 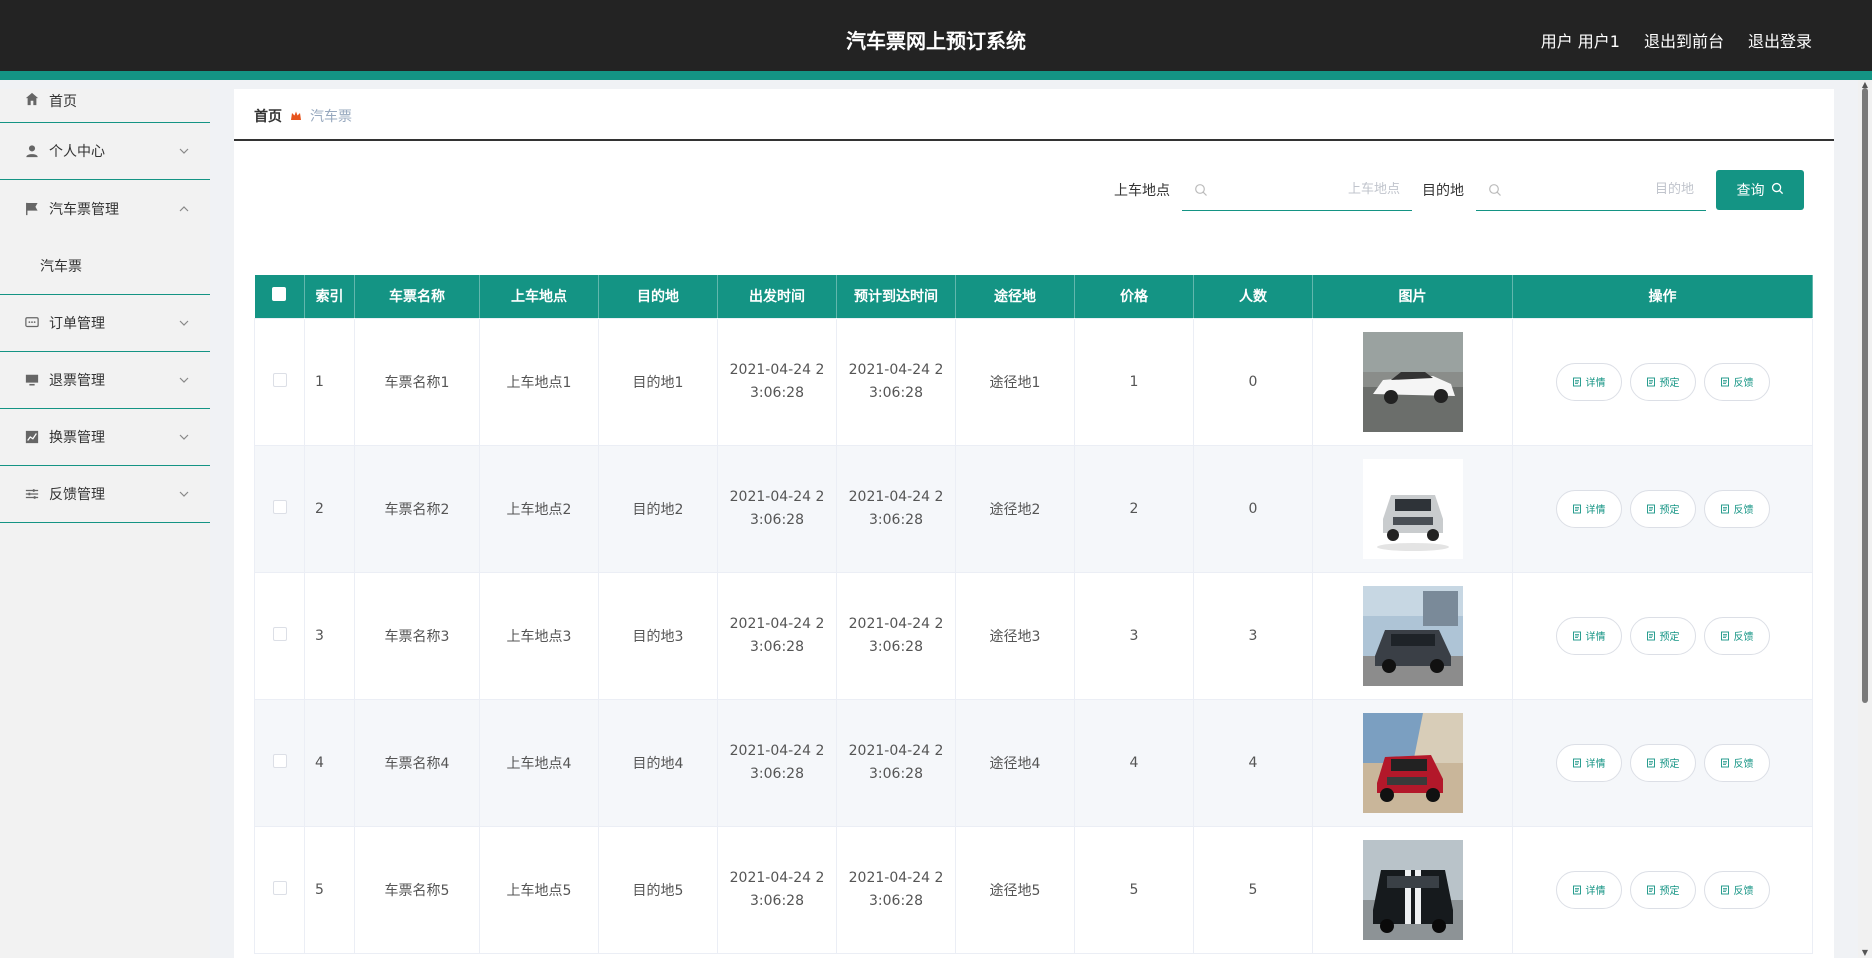 I want to click on scroll-down-arrow-icon: ▼, so click(x=1865, y=952).